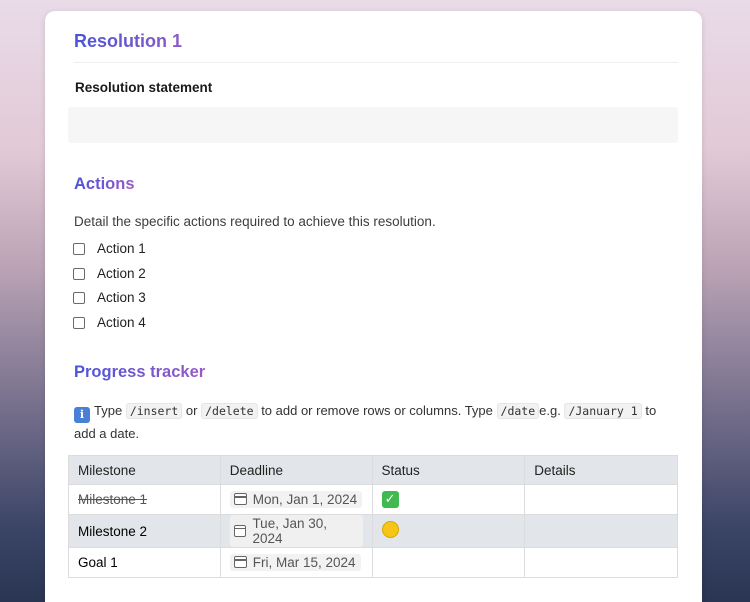 This screenshot has width=750, height=602. What do you see at coordinates (104, 184) in the screenshot?
I see `actions-heading: Actions` at bounding box center [104, 184].